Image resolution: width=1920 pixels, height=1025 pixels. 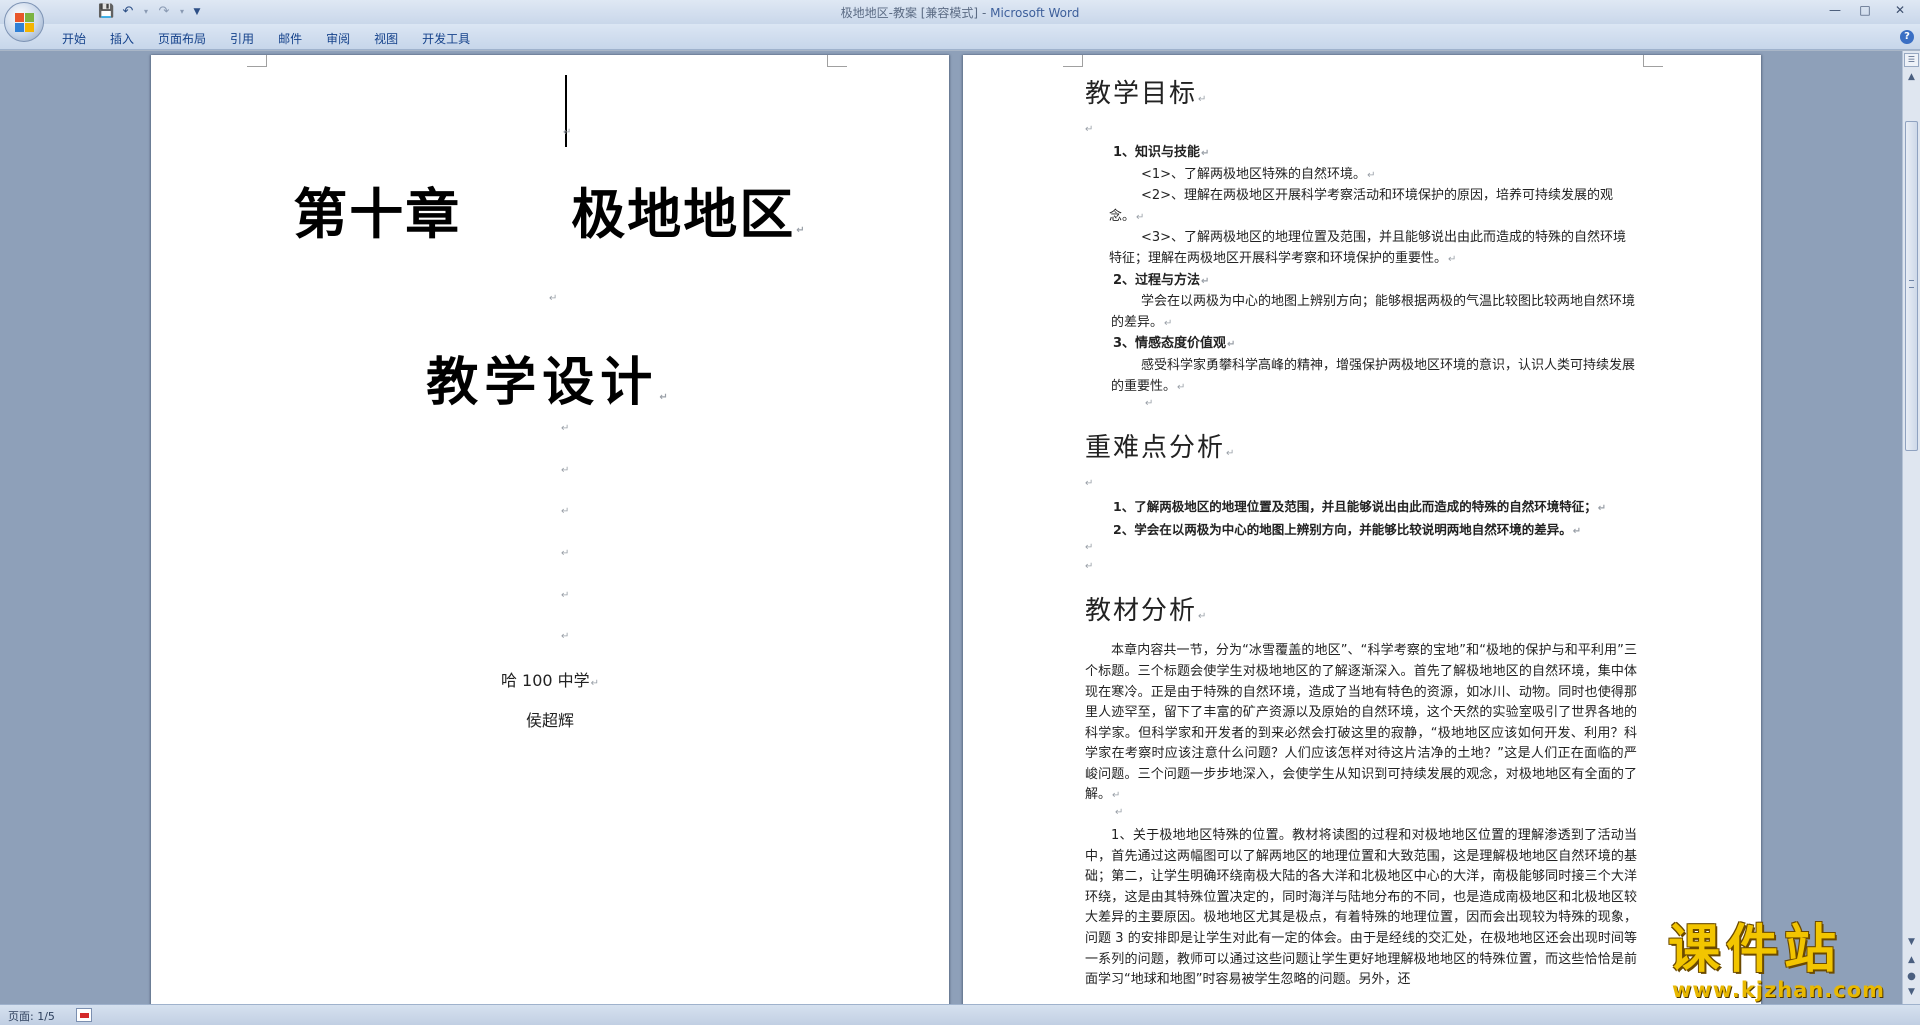 I want to click on proofing-icon, so click(x=84, y=1015).